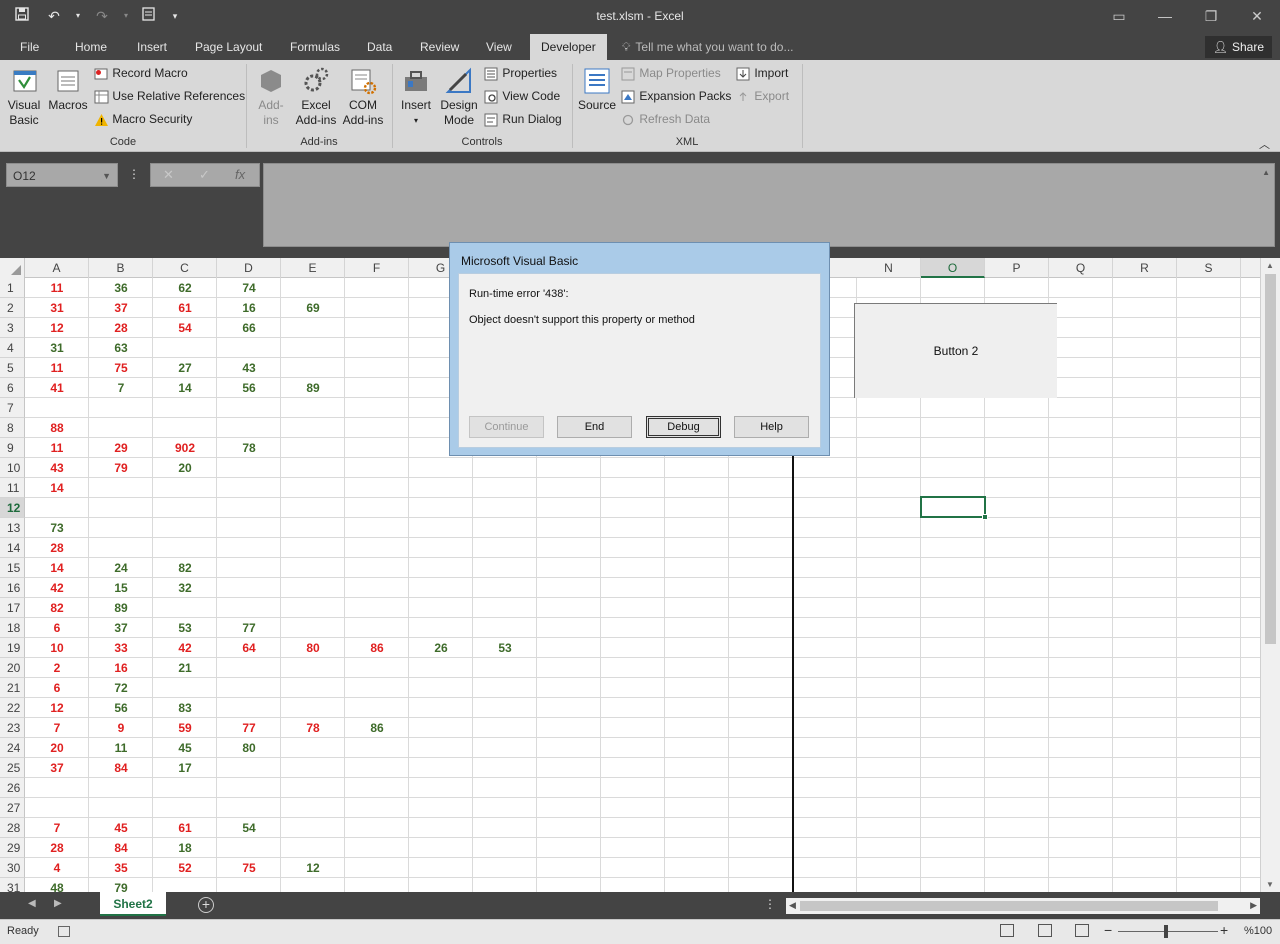 The height and width of the screenshot is (944, 1280). Describe the element at coordinates (12, 308) in the screenshot. I see `row-header: 2` at that location.